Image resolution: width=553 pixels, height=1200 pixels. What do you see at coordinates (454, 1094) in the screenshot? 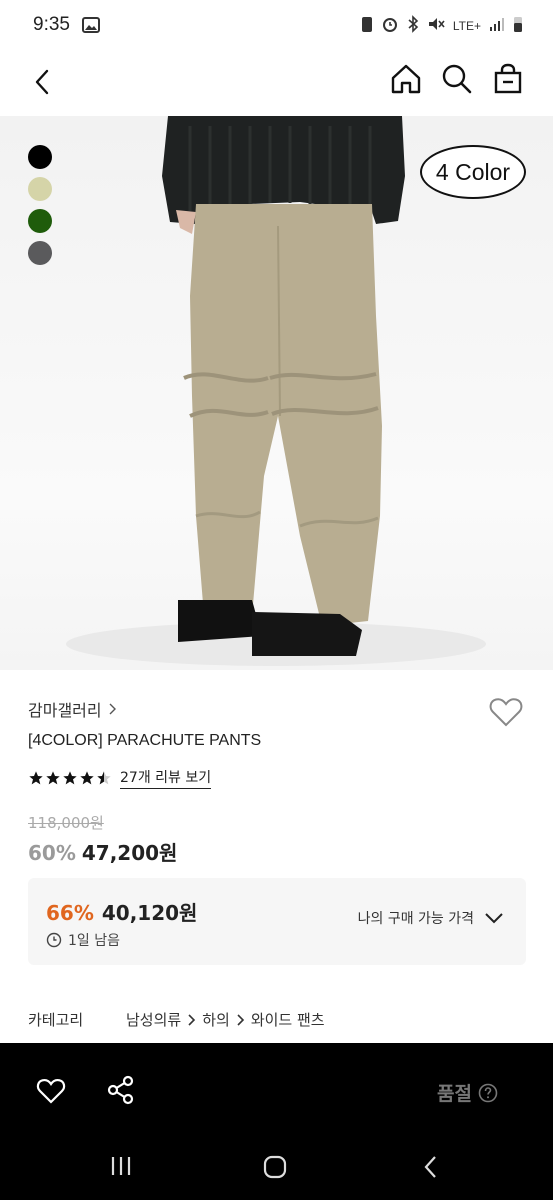
I see `soldout-label: 품절` at bounding box center [454, 1094].